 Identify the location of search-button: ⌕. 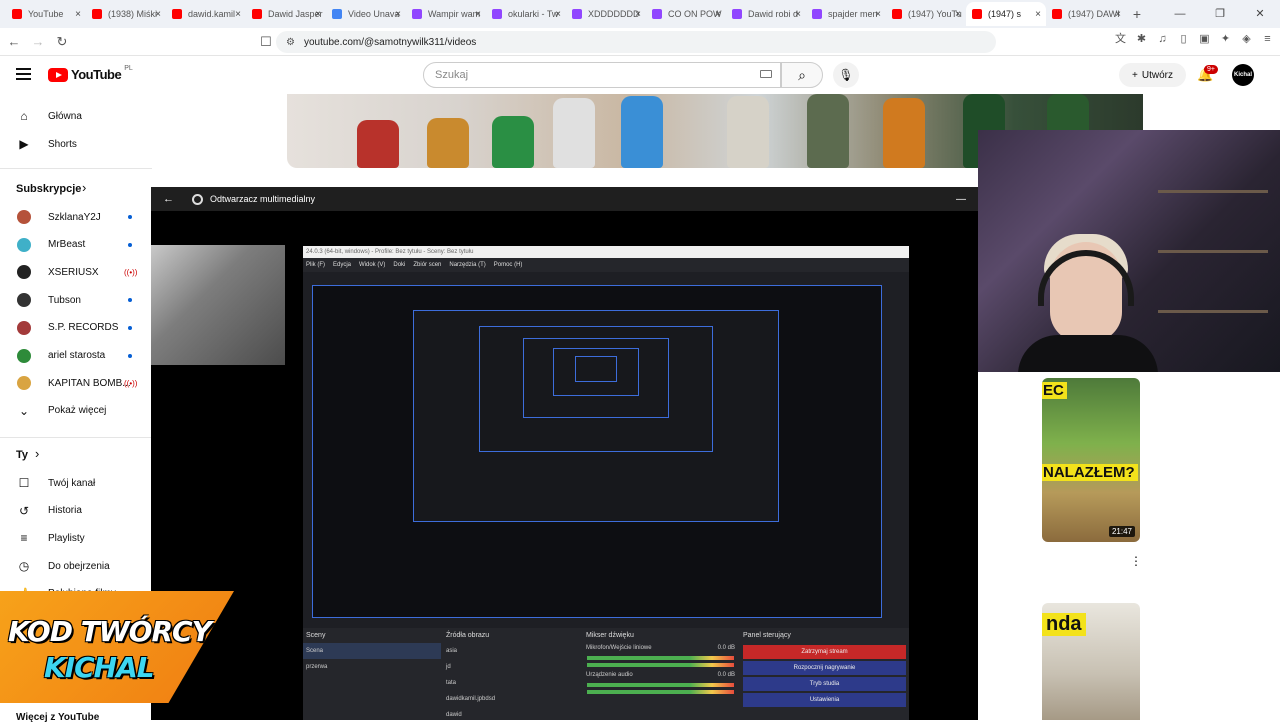
(802, 75).